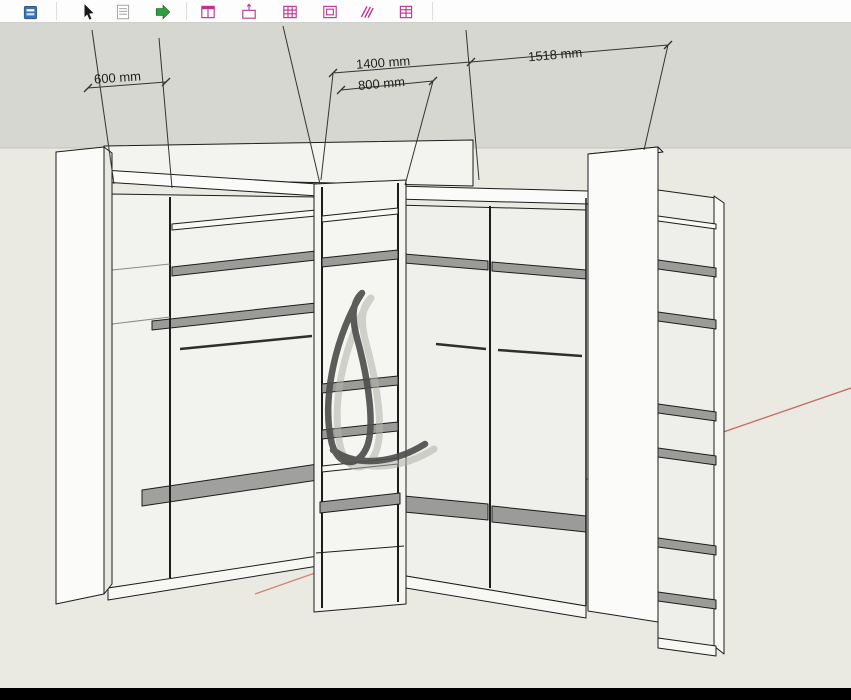 The height and width of the screenshot is (700, 851). What do you see at coordinates (84, 375) in the screenshot?
I see `left-side-panel` at bounding box center [84, 375].